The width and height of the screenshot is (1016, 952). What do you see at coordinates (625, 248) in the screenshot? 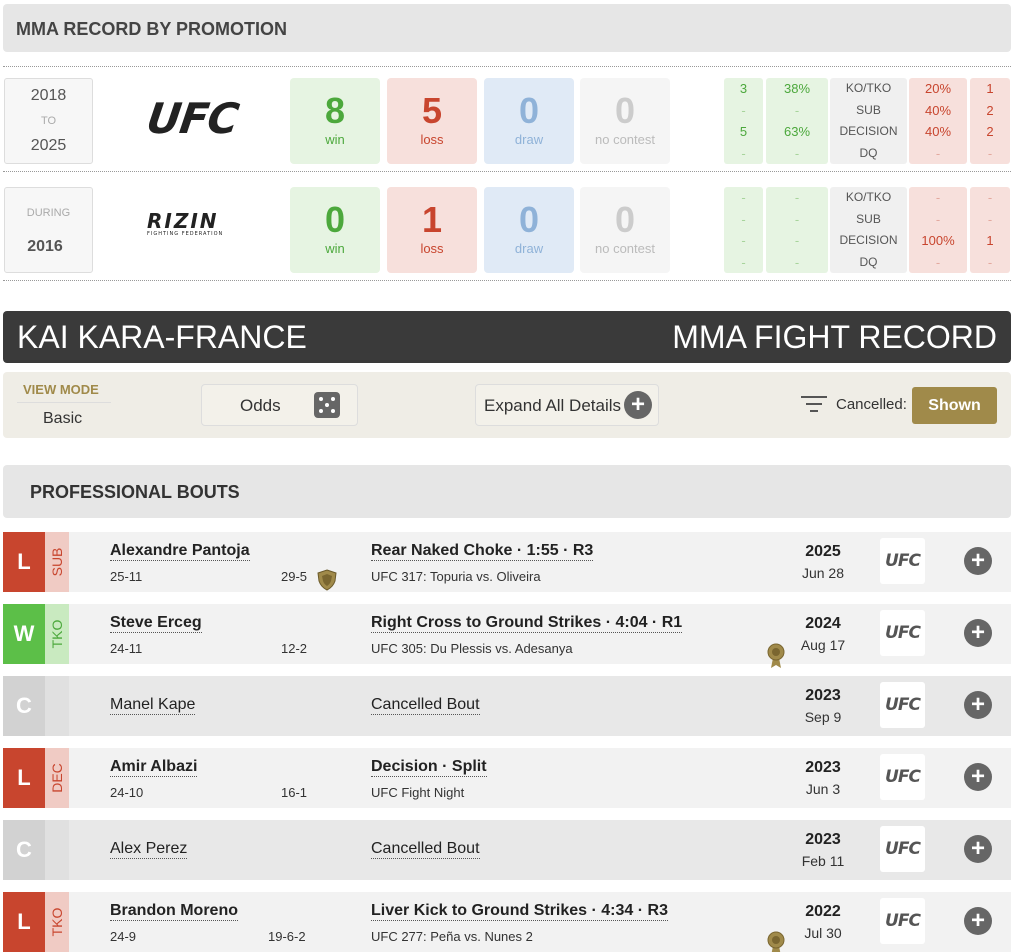
I see `no-contest-label: no contest` at bounding box center [625, 248].